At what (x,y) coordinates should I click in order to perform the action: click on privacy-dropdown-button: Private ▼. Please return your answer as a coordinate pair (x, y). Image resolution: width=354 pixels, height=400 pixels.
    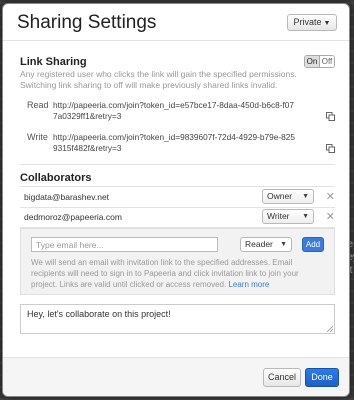
    Looking at the image, I should click on (312, 22).